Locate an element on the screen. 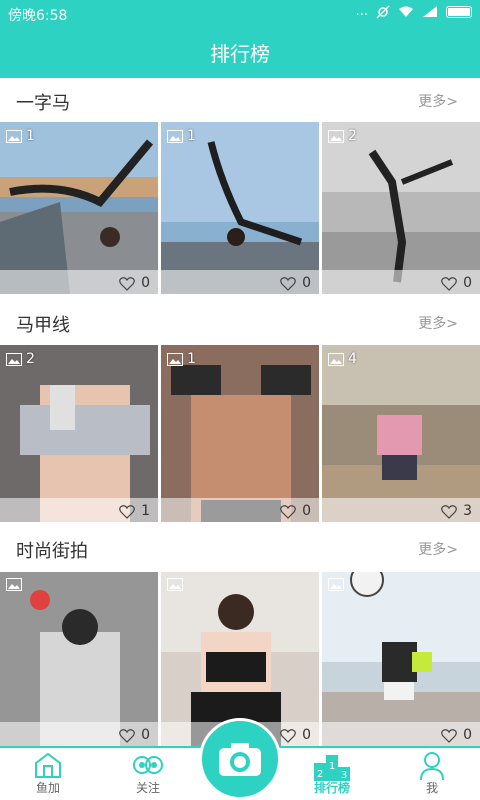 The height and width of the screenshot is (800, 480). section-title: 马甲线 is located at coordinates (43, 325).